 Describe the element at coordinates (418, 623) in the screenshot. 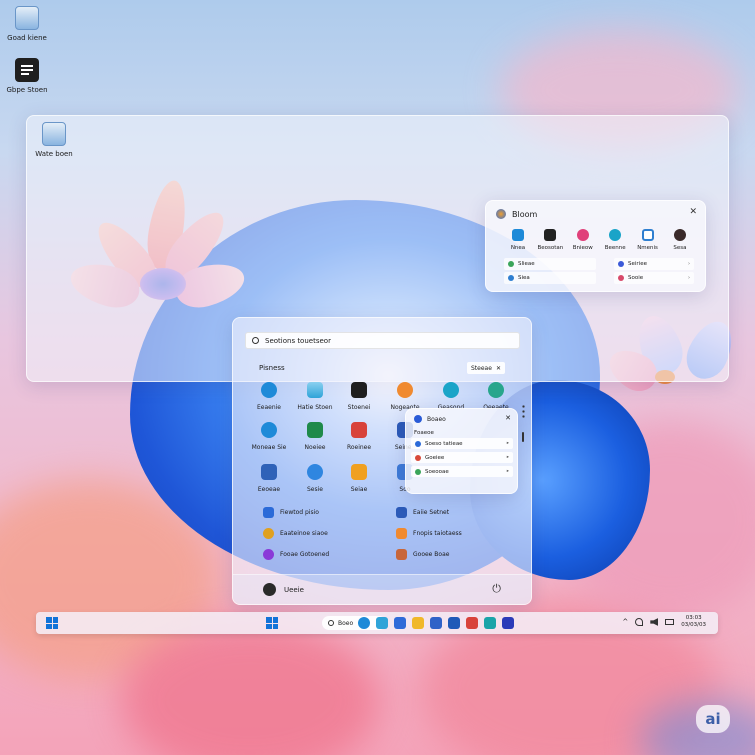

I see `folder-icon` at that location.